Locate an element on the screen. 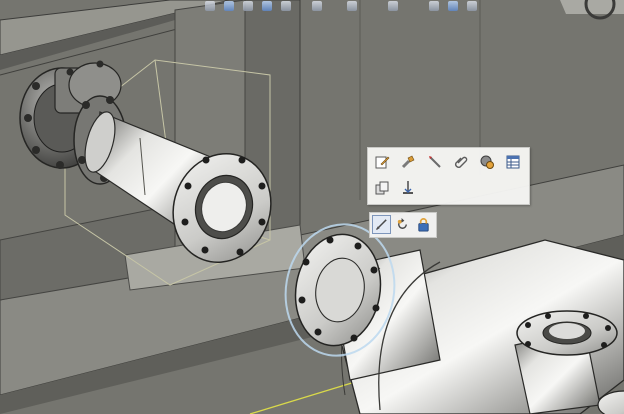 This screenshot has height=414, width=624. modify-pipe-button is located at coordinates (408, 162).